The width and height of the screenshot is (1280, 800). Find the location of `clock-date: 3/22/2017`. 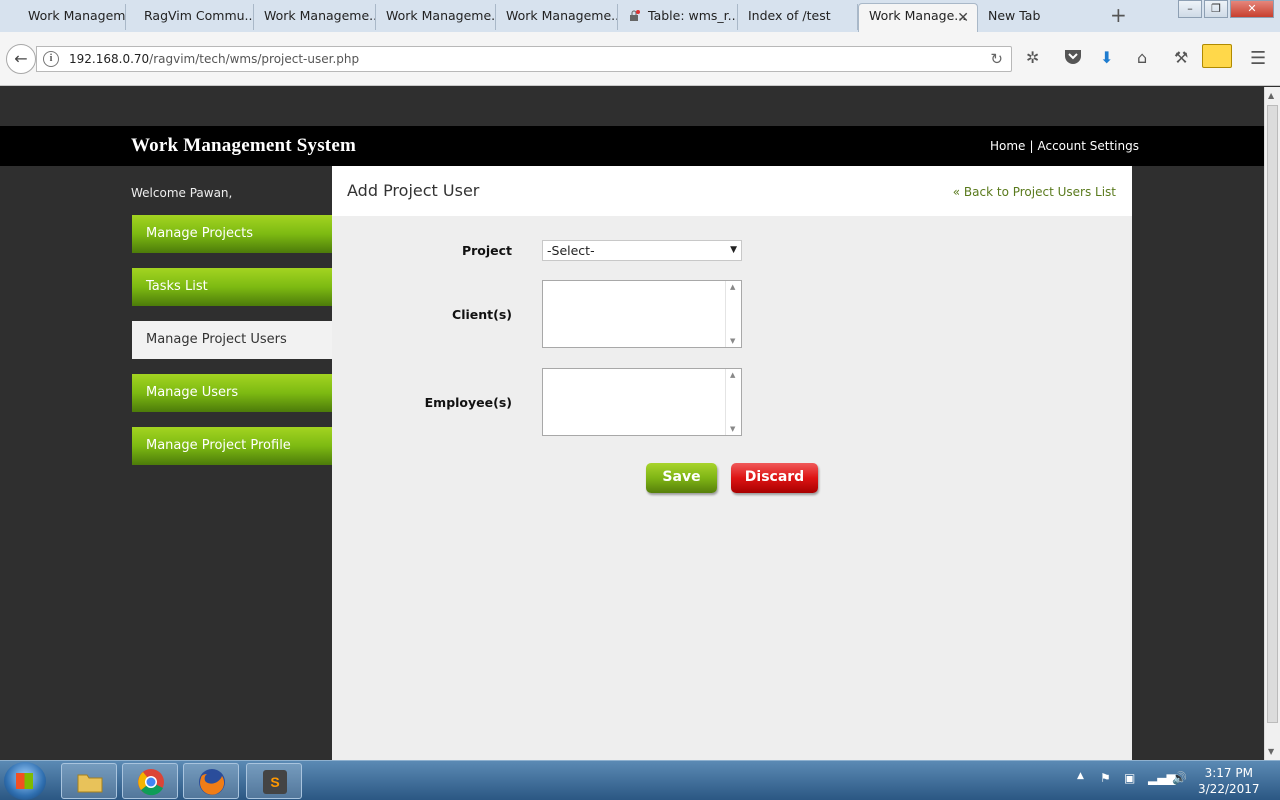

clock-date: 3/22/2017 is located at coordinates (1229, 789).